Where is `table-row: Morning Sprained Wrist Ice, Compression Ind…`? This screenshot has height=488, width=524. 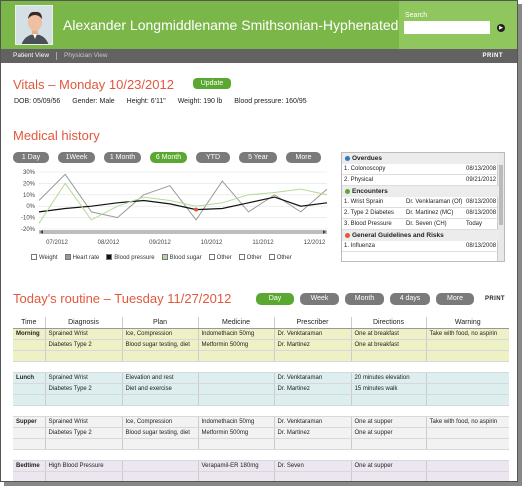
table-row: Morning Sprained Wrist Ice, Compression Ind… is located at coordinates (261, 334).